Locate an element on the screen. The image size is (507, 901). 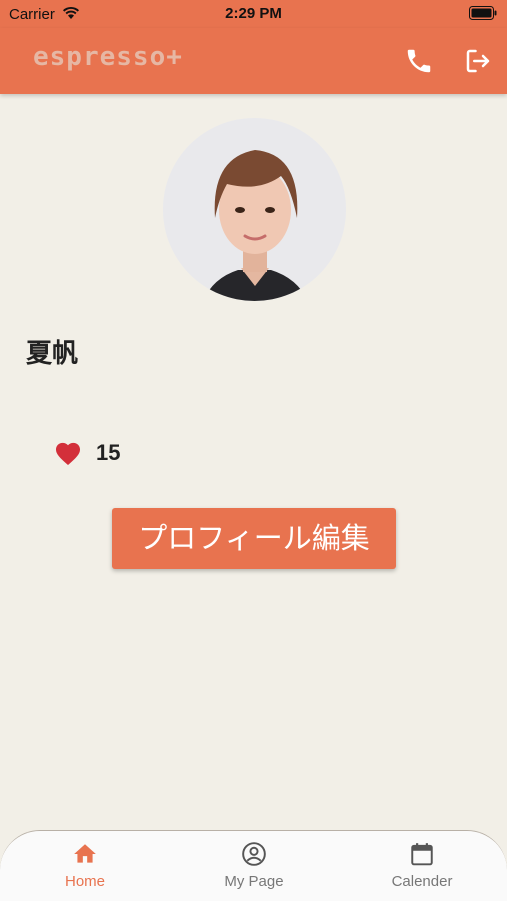
calendar-icon is located at coordinates (422, 854).